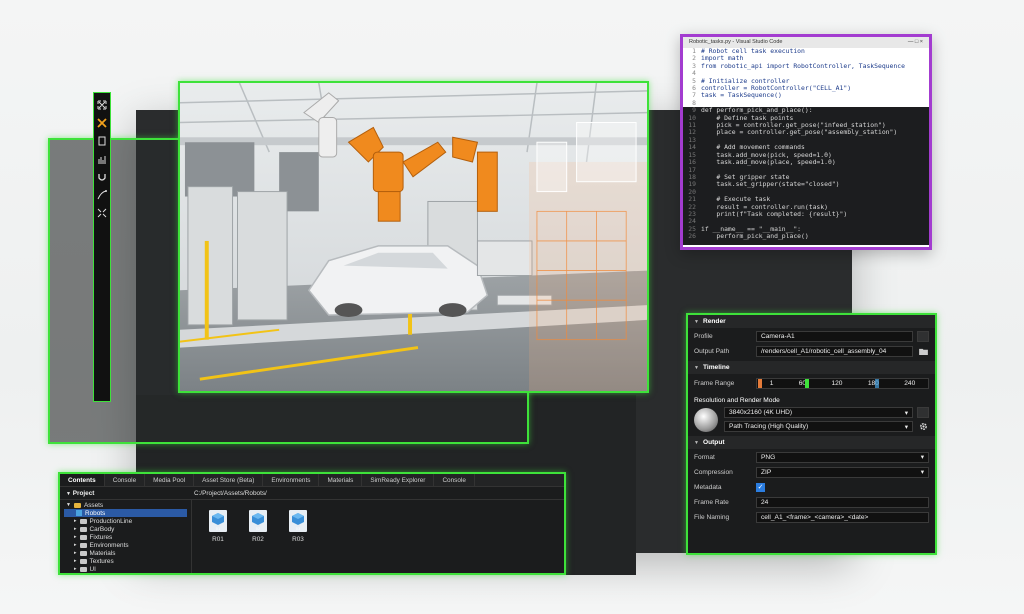 The width and height of the screenshot is (1024, 614). I want to click on expand-icon, so click(102, 105).